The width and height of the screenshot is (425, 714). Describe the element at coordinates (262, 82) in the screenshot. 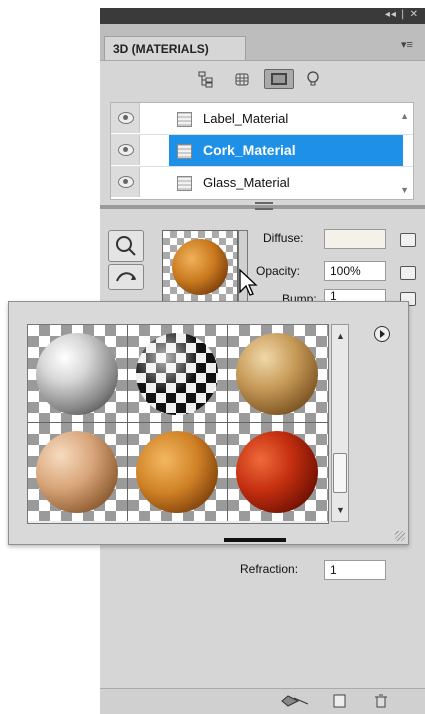

I see `filter-toolbar` at that location.